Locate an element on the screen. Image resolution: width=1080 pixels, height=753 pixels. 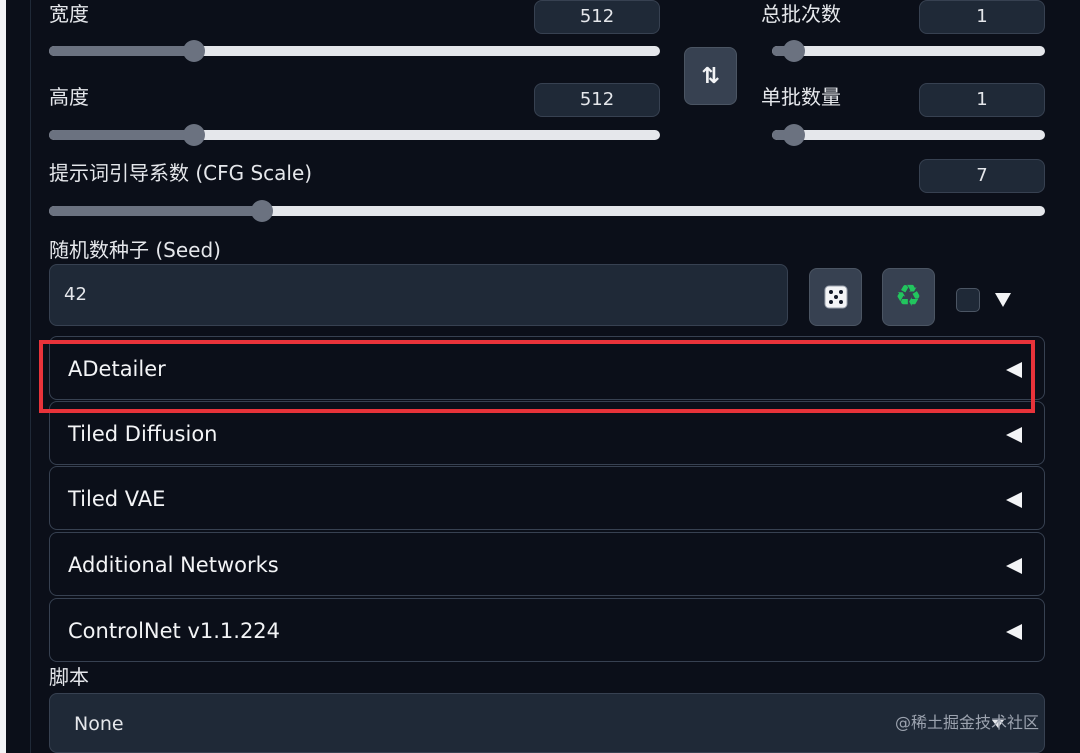
accordion-tiled-diffusion: Tiled Diffusion is located at coordinates (547, 433).